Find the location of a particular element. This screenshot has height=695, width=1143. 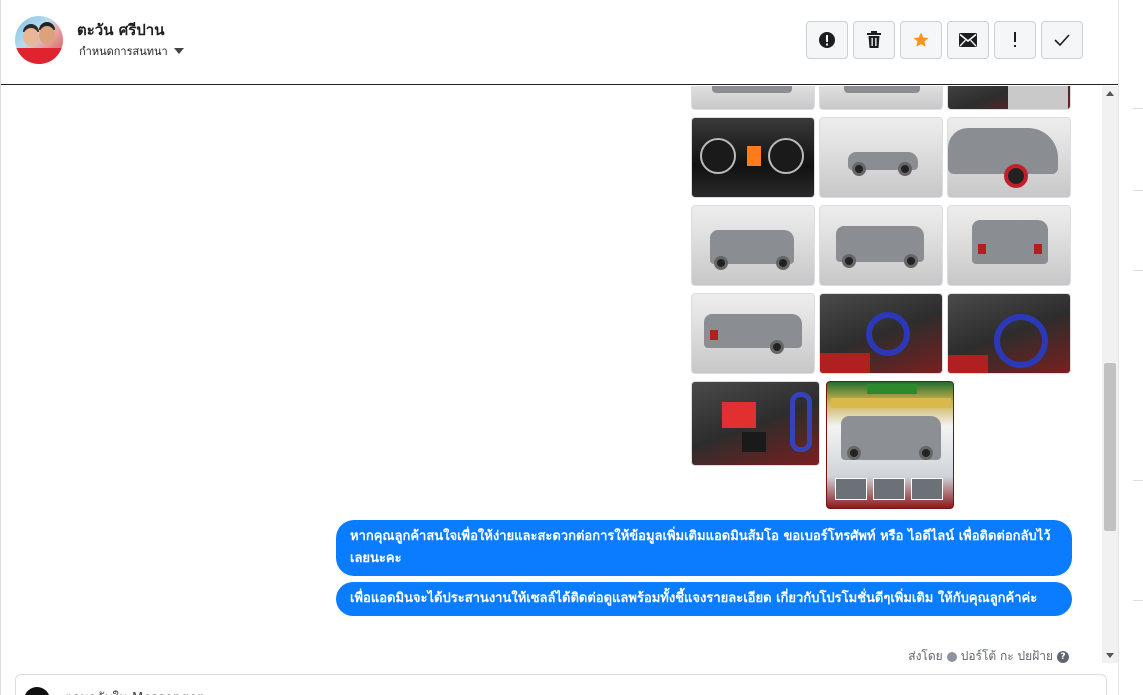

trash-icon is located at coordinates (874, 39).